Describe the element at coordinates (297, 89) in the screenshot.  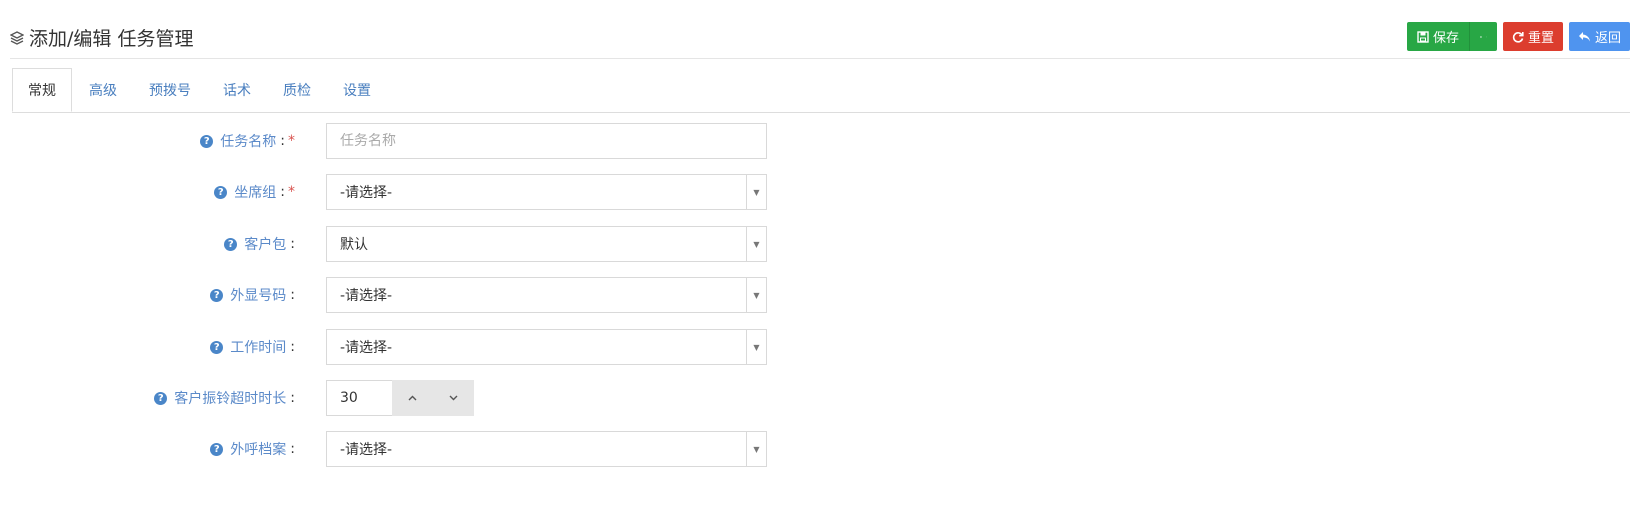
I see `tab-quality: 质检` at that location.